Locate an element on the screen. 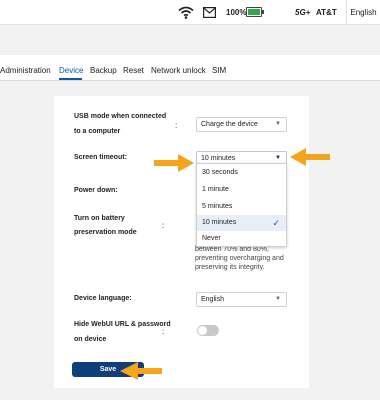 This screenshot has width=380, height=400. hide-webui-label-line2: on device is located at coordinates (90, 339).